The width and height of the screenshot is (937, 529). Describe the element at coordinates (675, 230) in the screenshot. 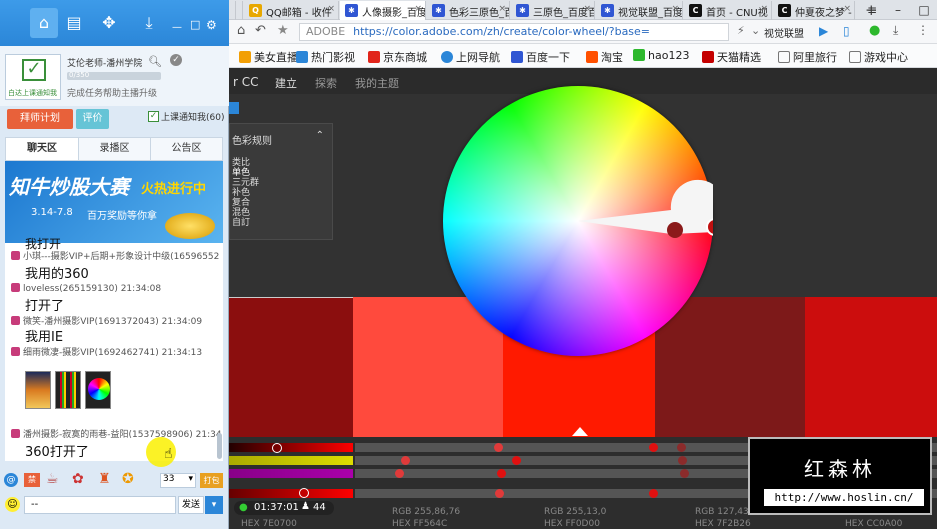

I see `wheel-handle` at that location.